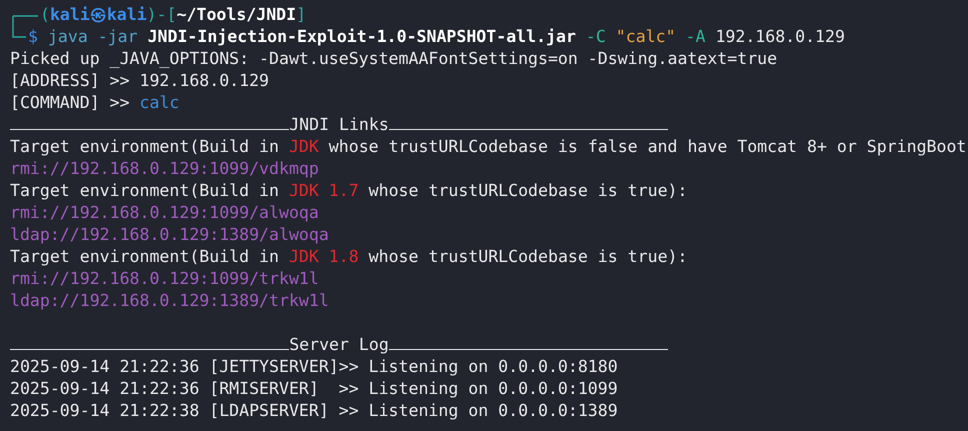 The height and width of the screenshot is (431, 968). I want to click on output-line: Target environment(Build in JDK 1.7 whose trustURLCodebase is true):, so click(349, 191).